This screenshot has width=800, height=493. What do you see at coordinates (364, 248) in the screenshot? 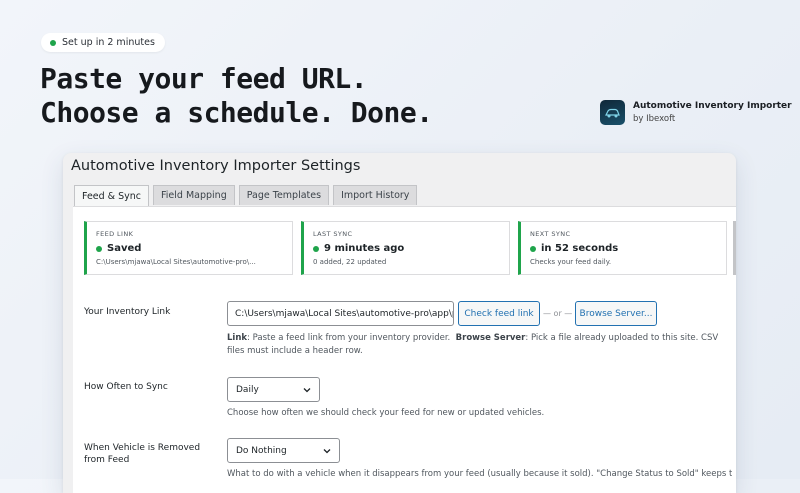
I see `card-value: 9 minutes ago` at bounding box center [364, 248].